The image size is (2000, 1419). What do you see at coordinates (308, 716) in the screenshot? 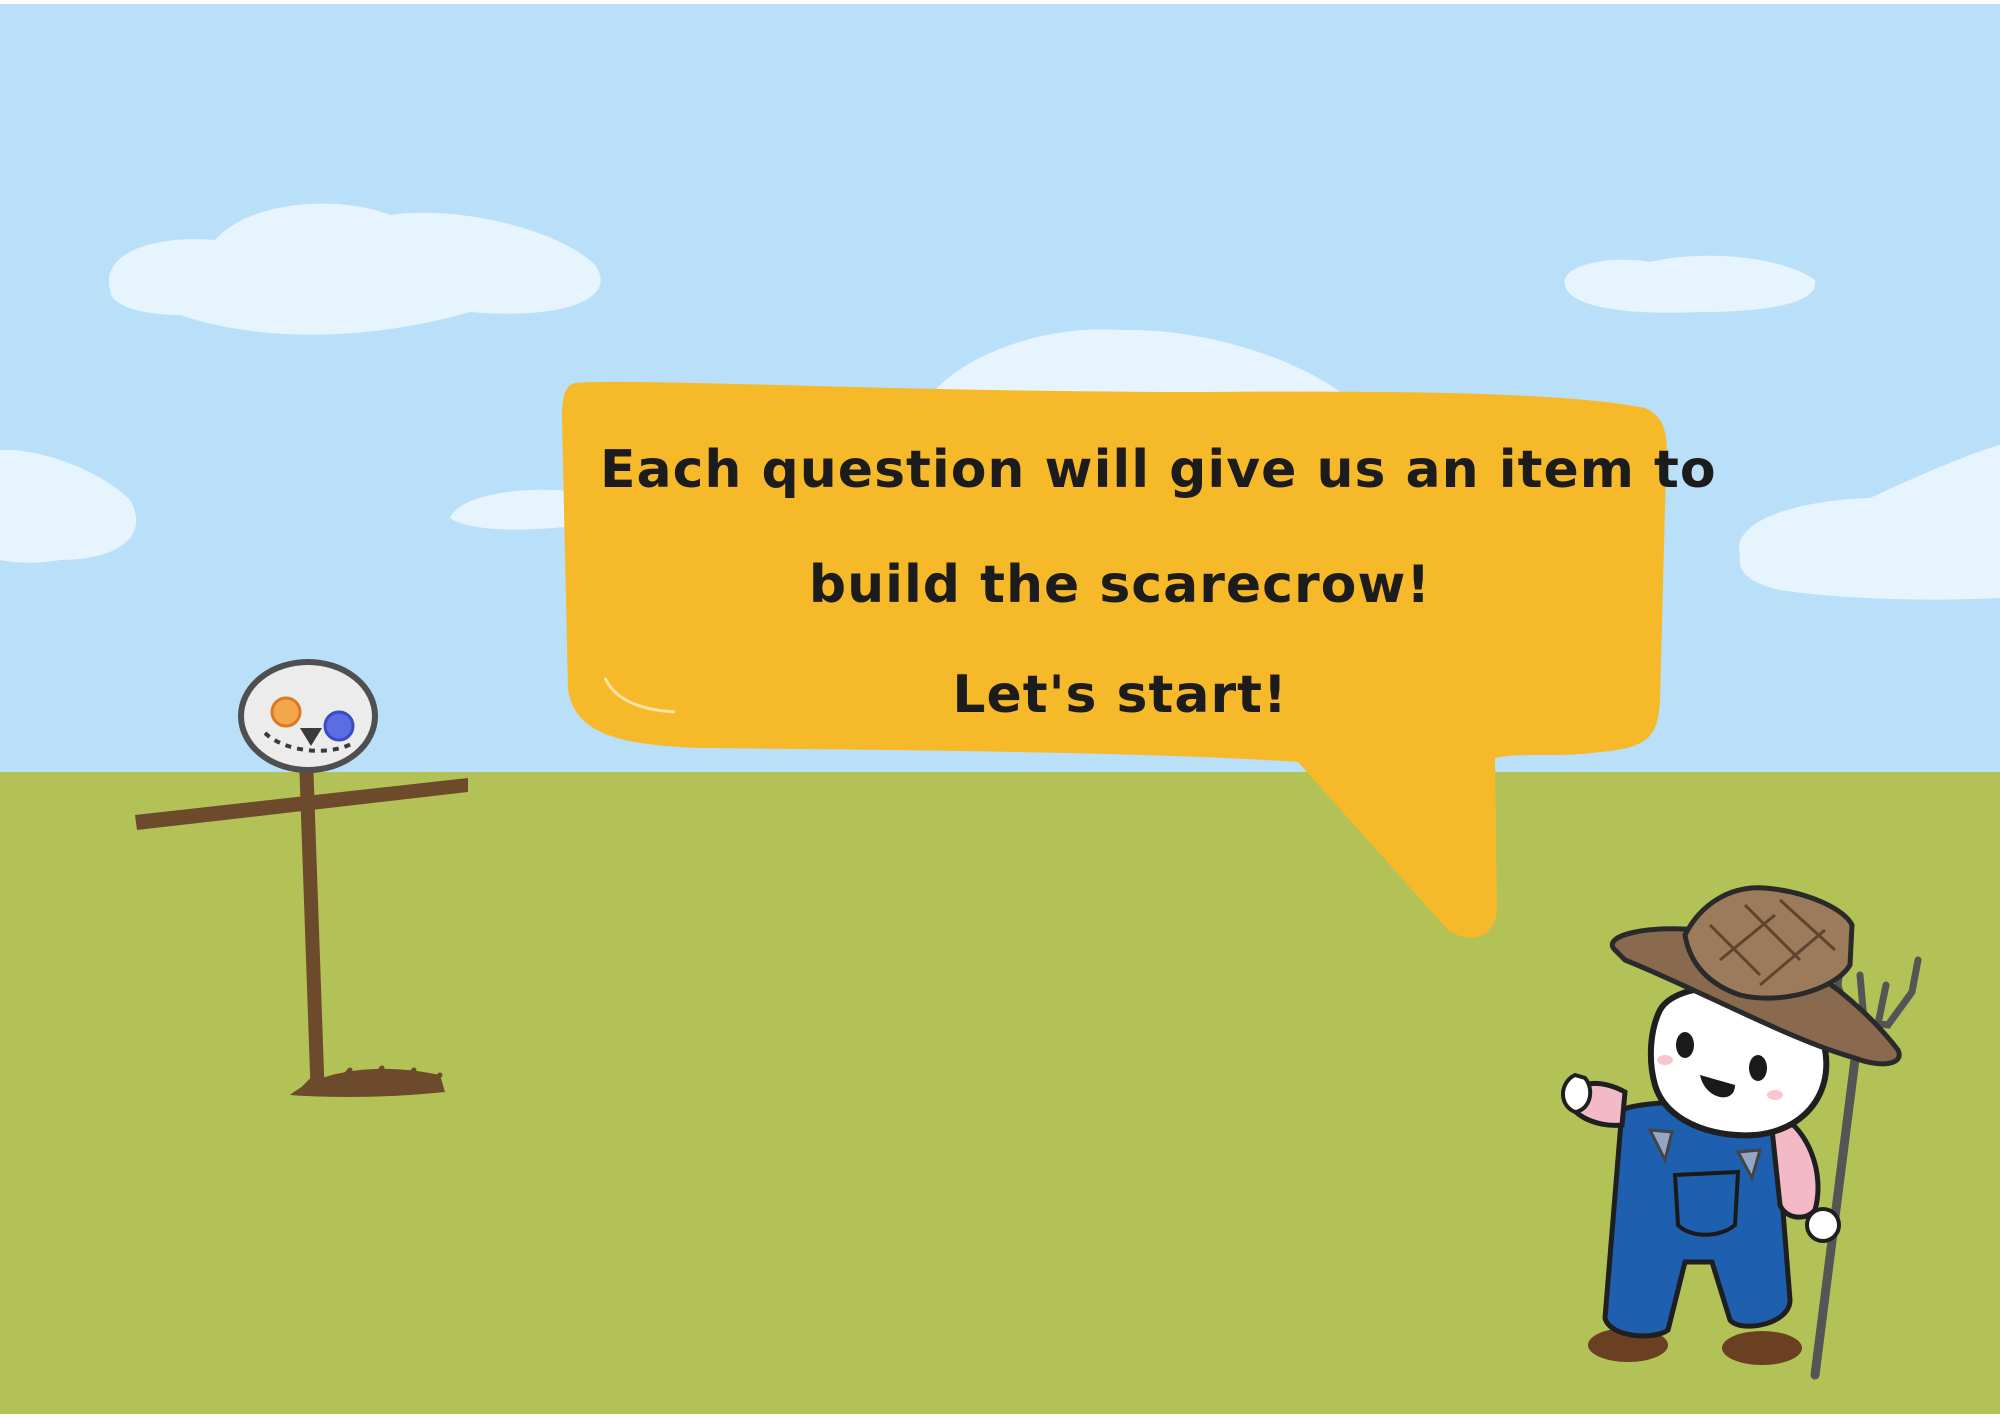
I see `scarecrow-head` at bounding box center [308, 716].